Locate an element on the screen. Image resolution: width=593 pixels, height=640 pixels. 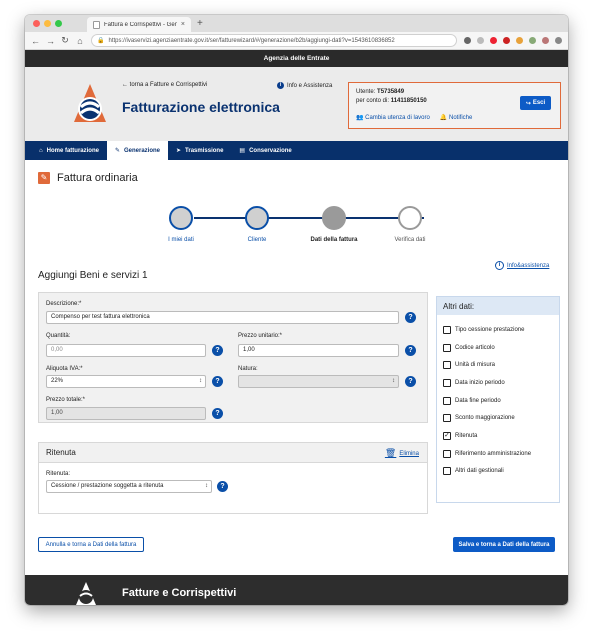
add-goods-title: Aggiungi Beni e servizi 1 is located at coordinates (93, 275).